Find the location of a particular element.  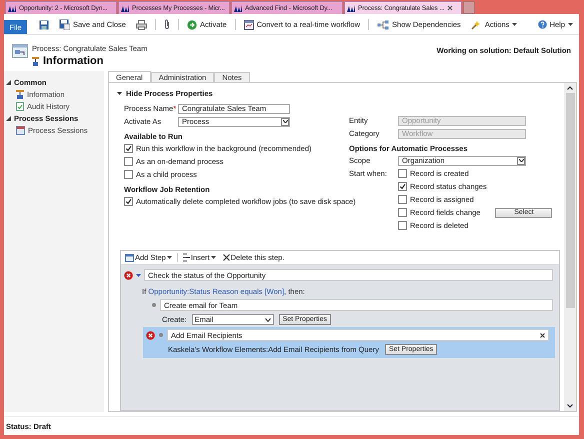

document-icon is located at coordinates (20, 106).